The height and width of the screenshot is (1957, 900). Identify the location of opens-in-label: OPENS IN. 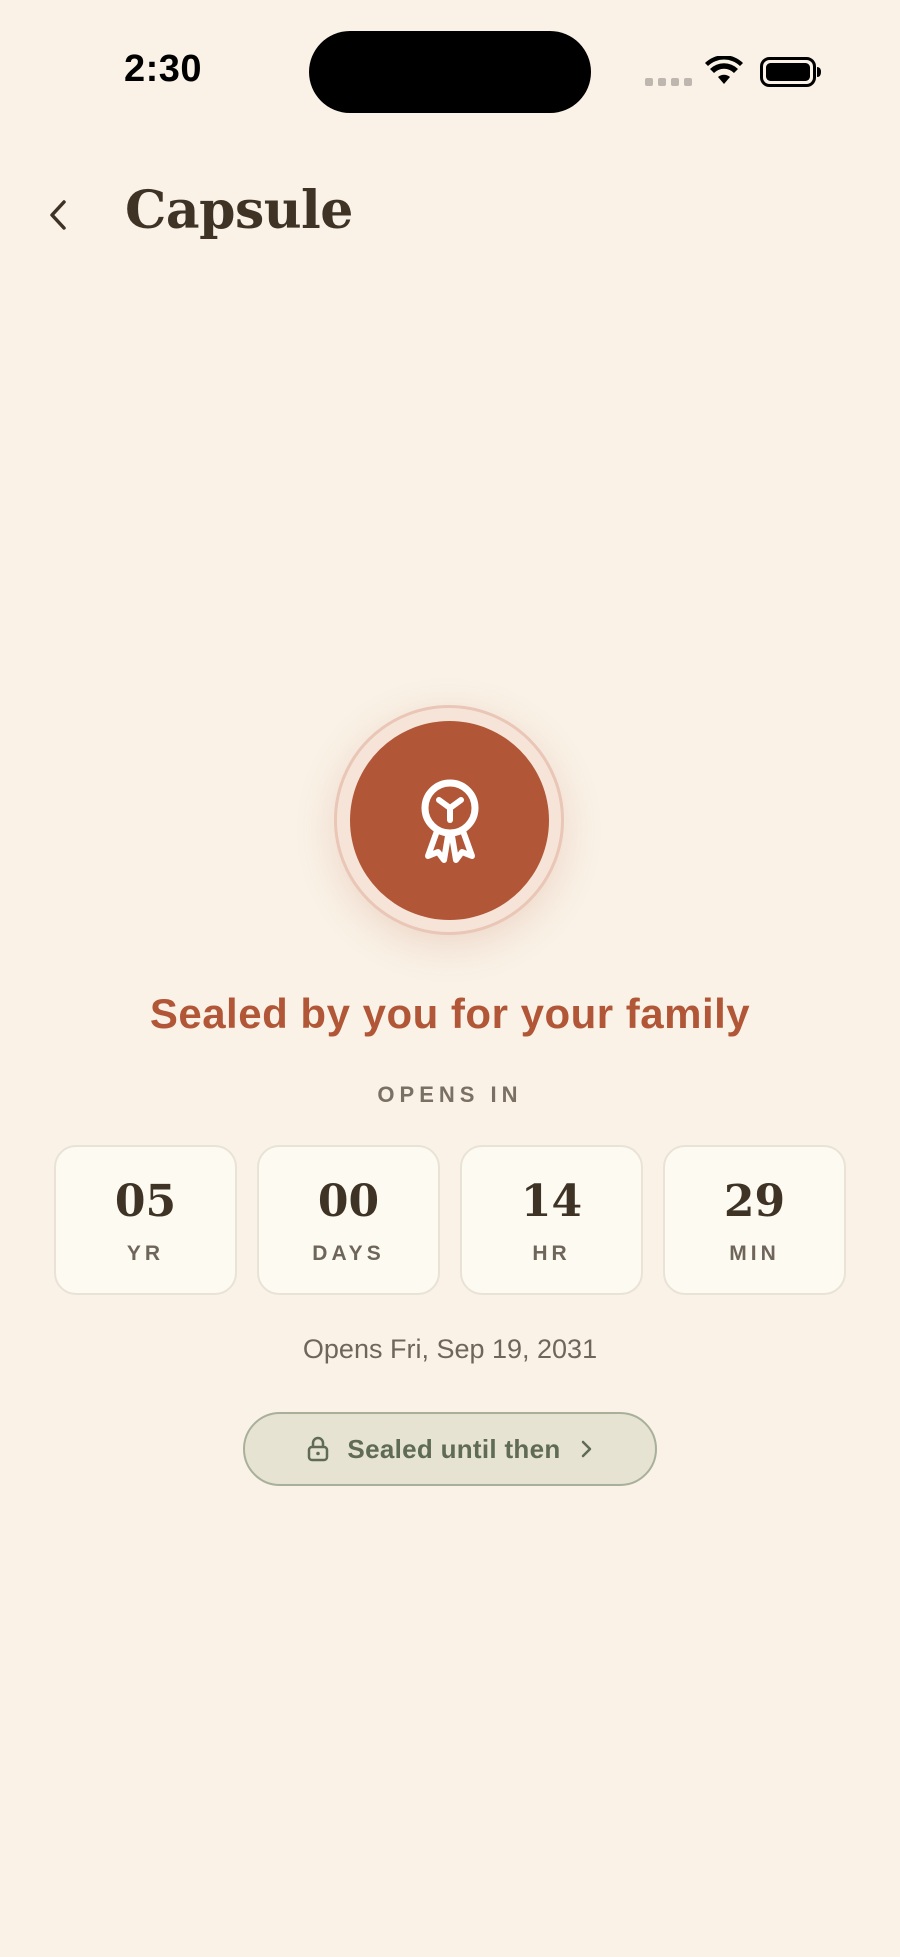
(450, 1094).